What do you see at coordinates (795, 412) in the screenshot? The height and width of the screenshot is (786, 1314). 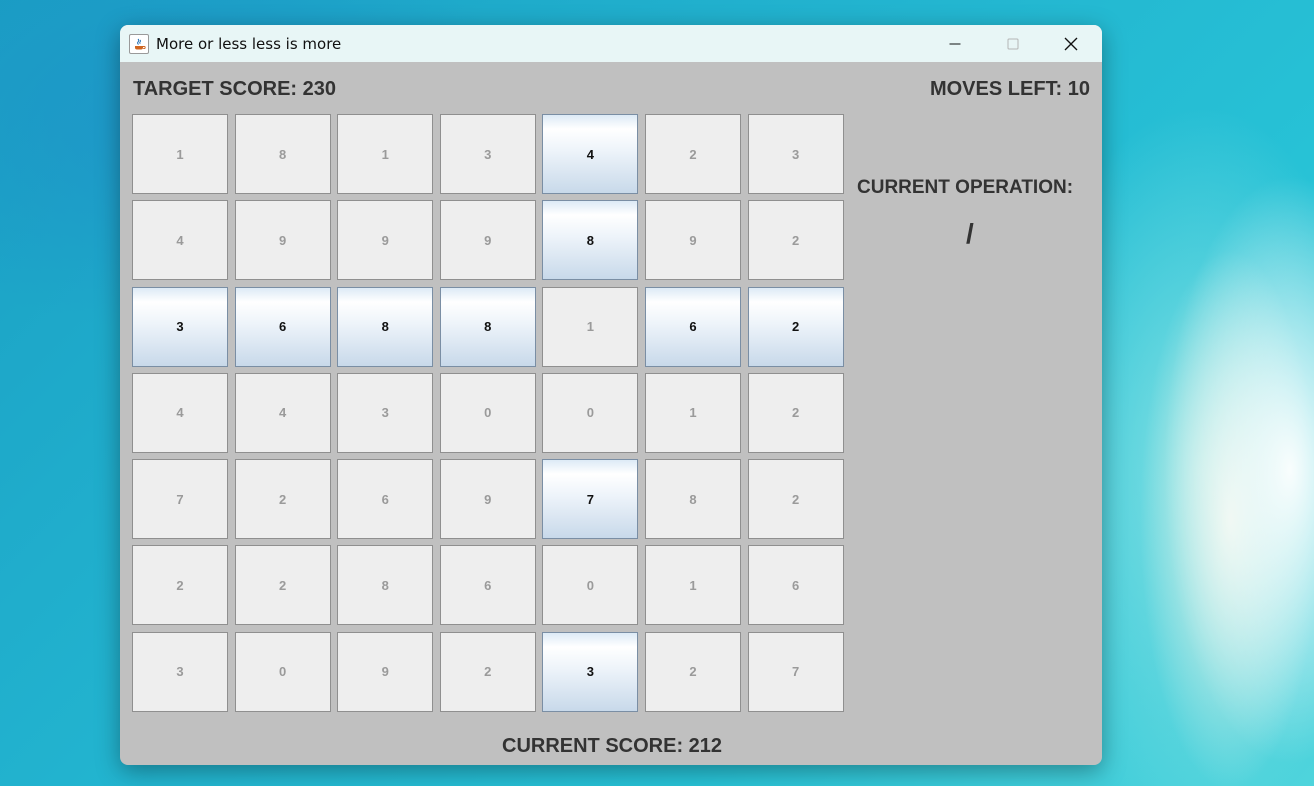 I see `grid-cell-r4-c7: 2` at bounding box center [795, 412].